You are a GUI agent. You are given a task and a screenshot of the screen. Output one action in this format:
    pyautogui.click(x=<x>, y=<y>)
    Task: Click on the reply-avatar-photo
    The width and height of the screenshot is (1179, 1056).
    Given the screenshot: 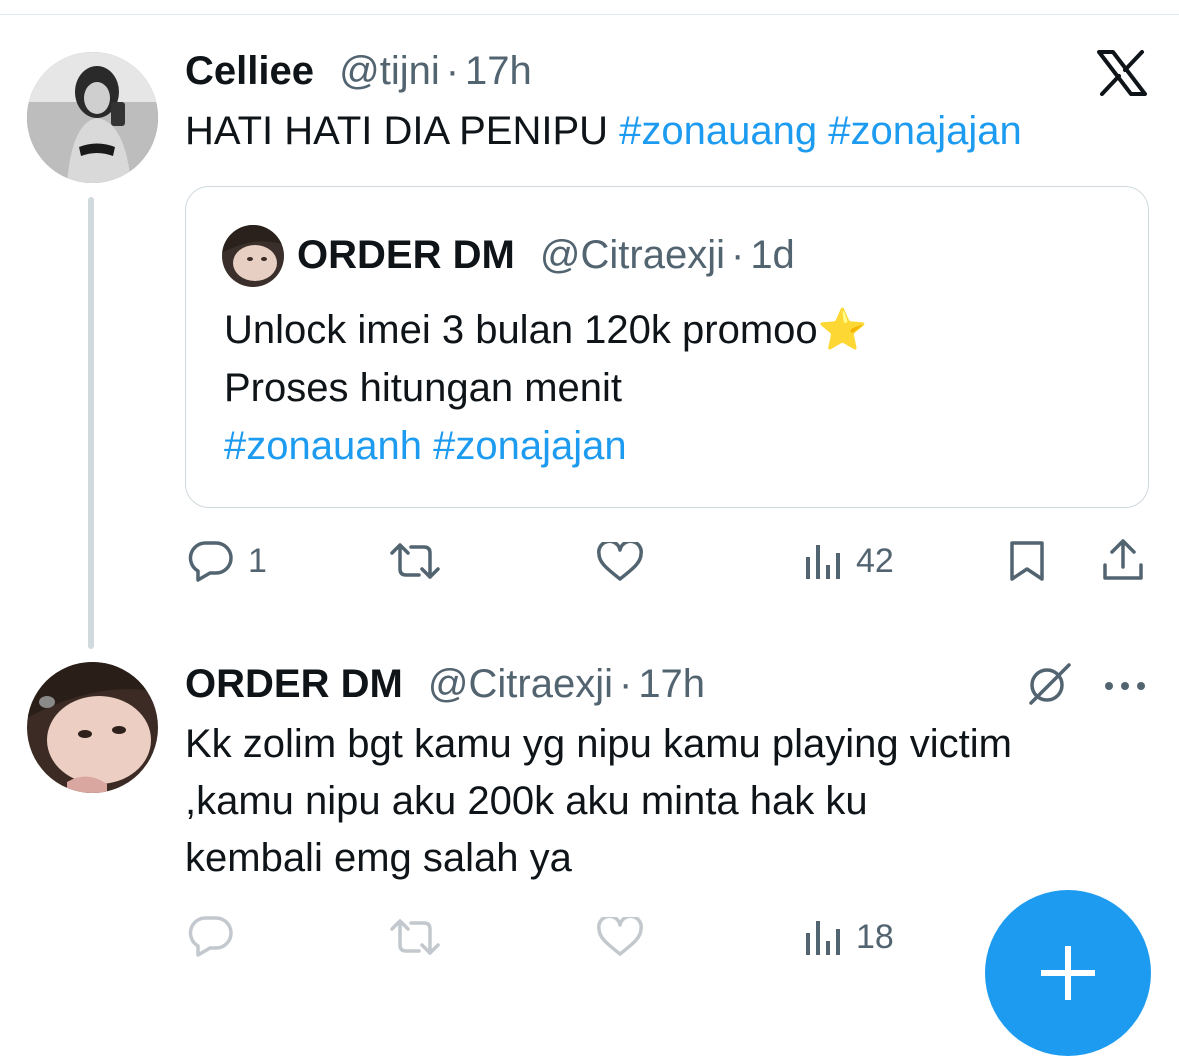 What is the action you would take?
    pyautogui.click(x=92, y=727)
    